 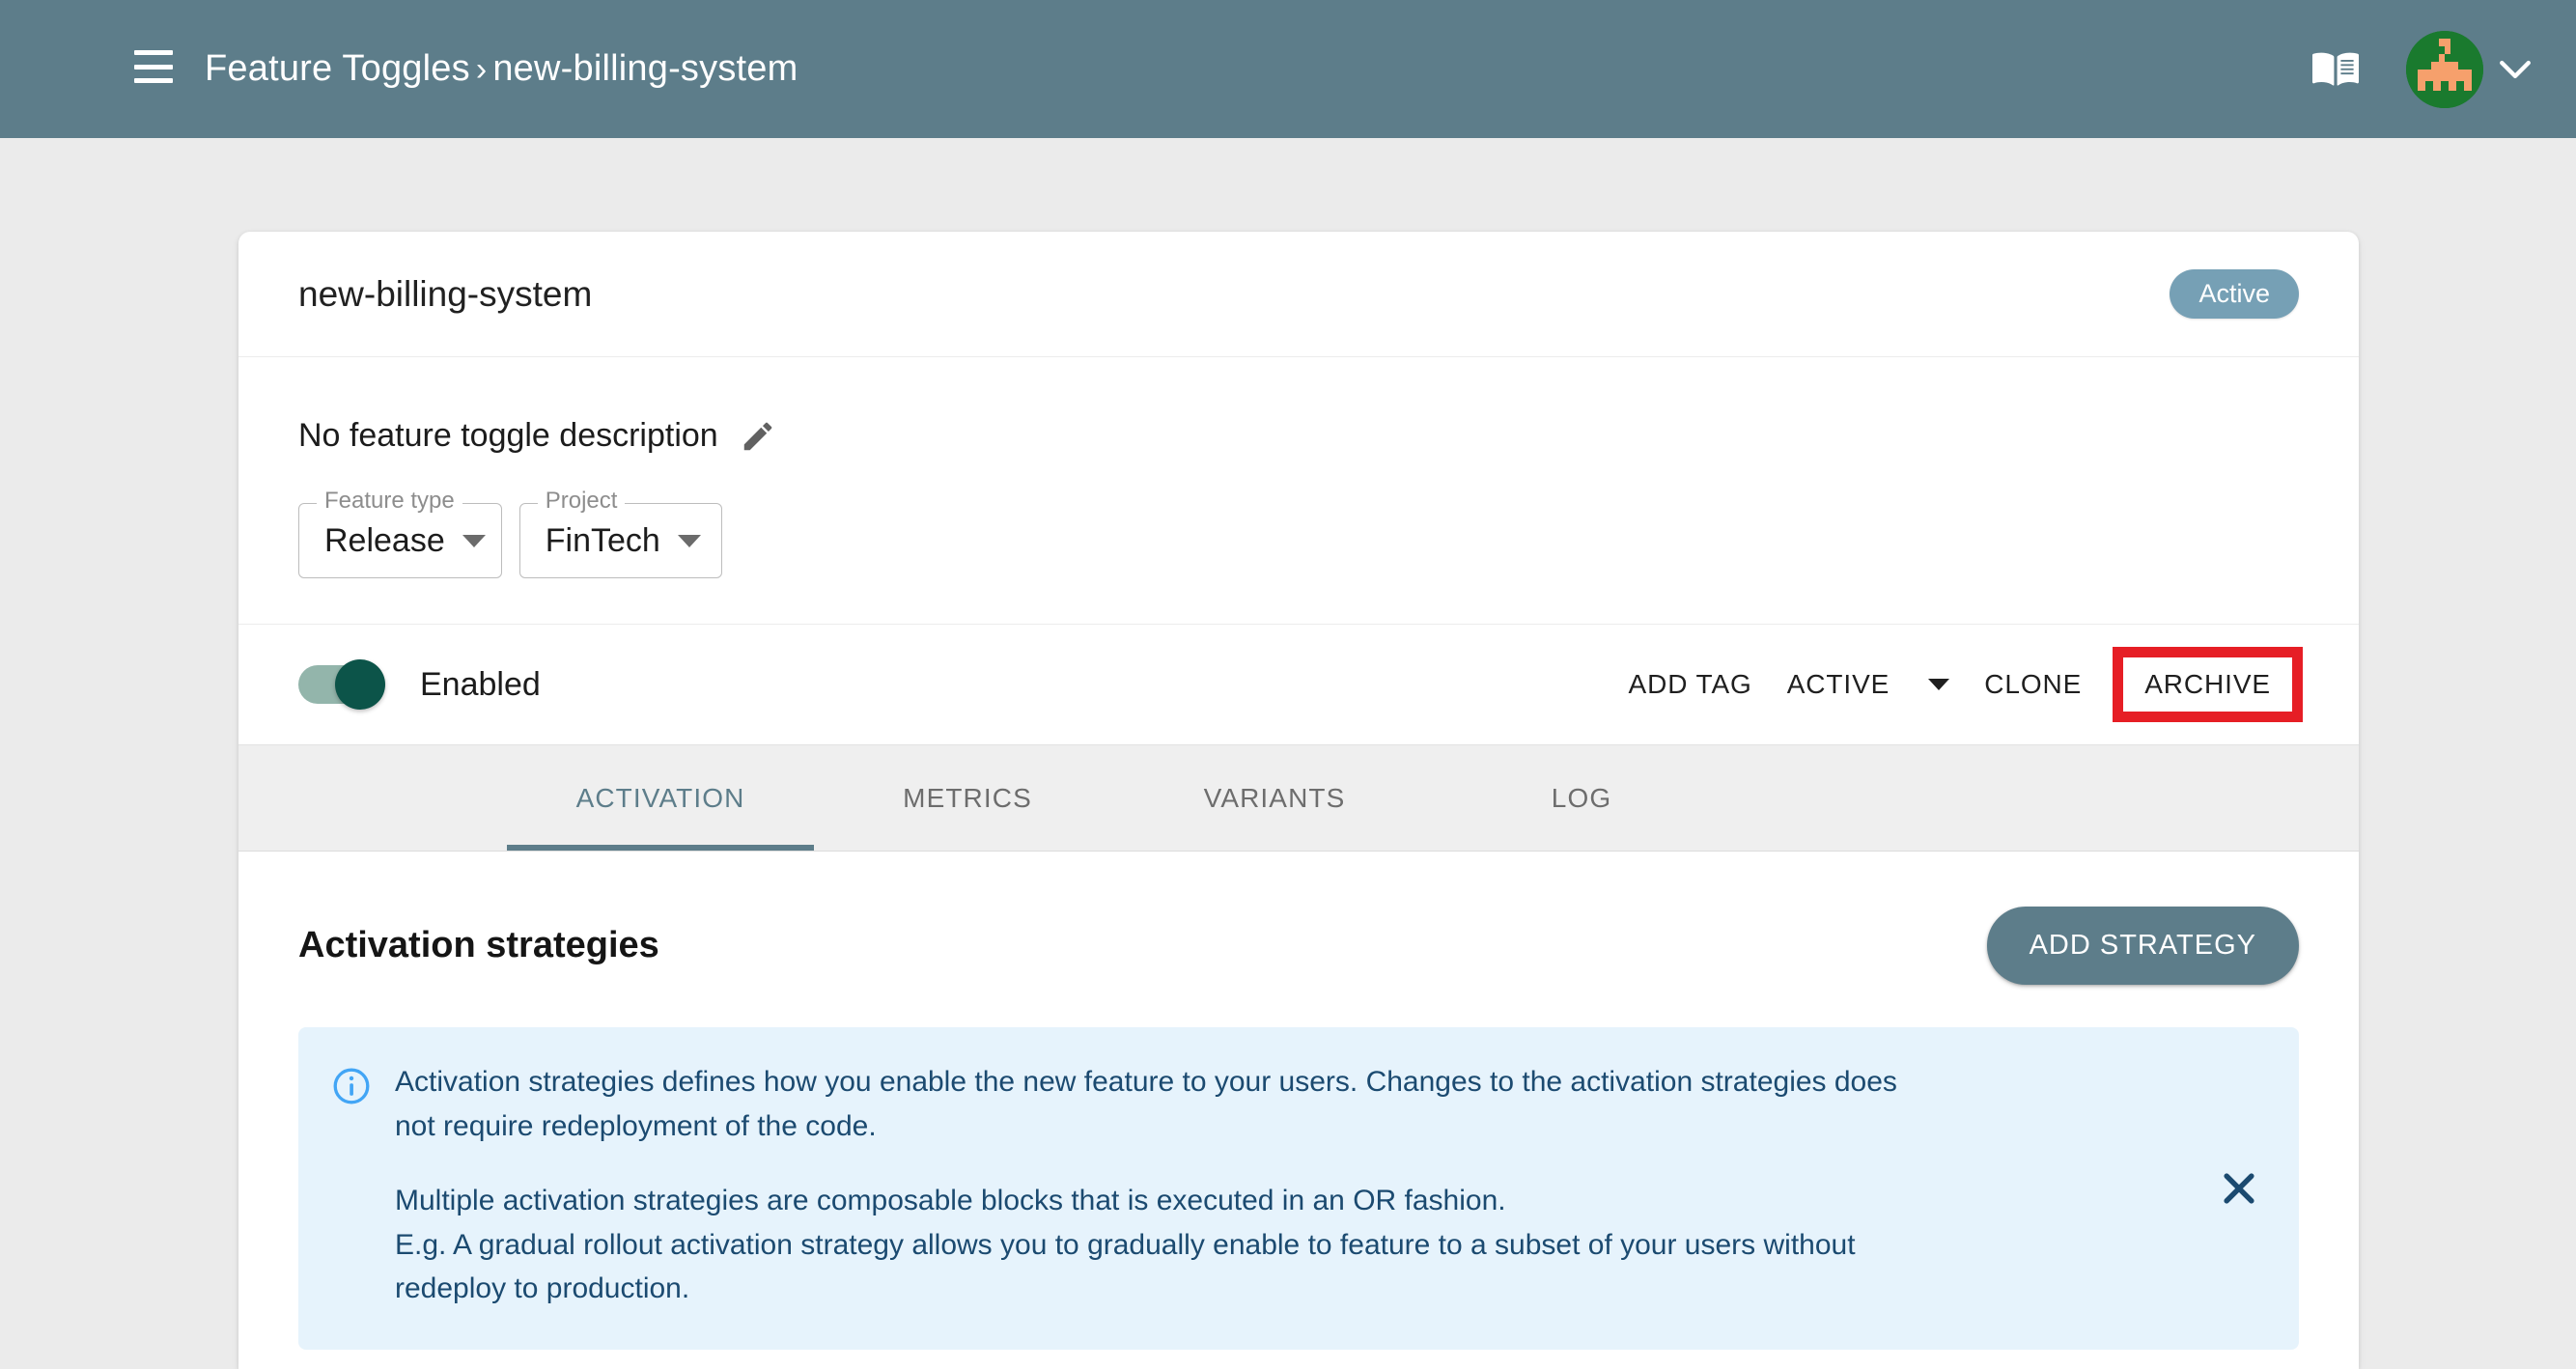 I want to click on feature-type-label: Feature type, so click(x=390, y=501).